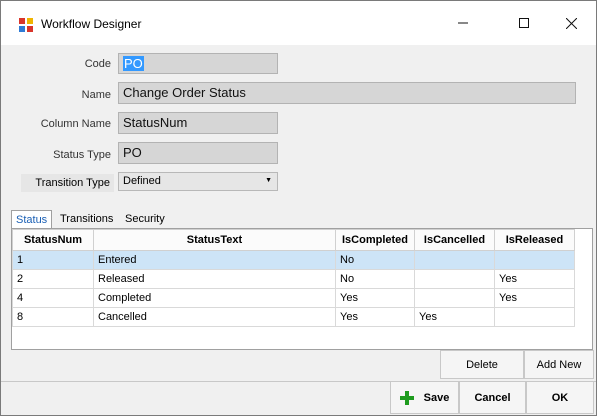 The height and width of the screenshot is (419, 601). I want to click on status-type-field: PO, so click(198, 153).